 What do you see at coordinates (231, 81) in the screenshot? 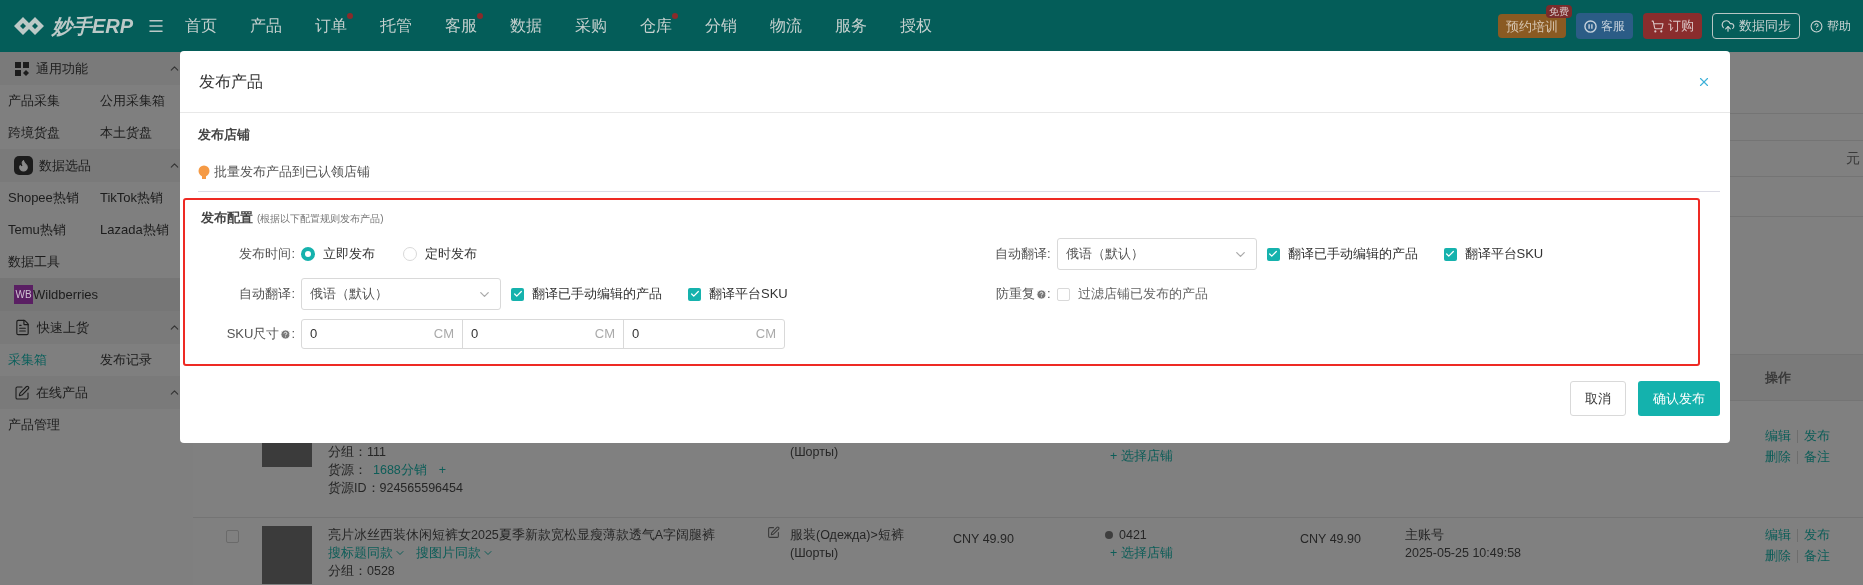
I see `dialog-title: 发布产品` at bounding box center [231, 81].